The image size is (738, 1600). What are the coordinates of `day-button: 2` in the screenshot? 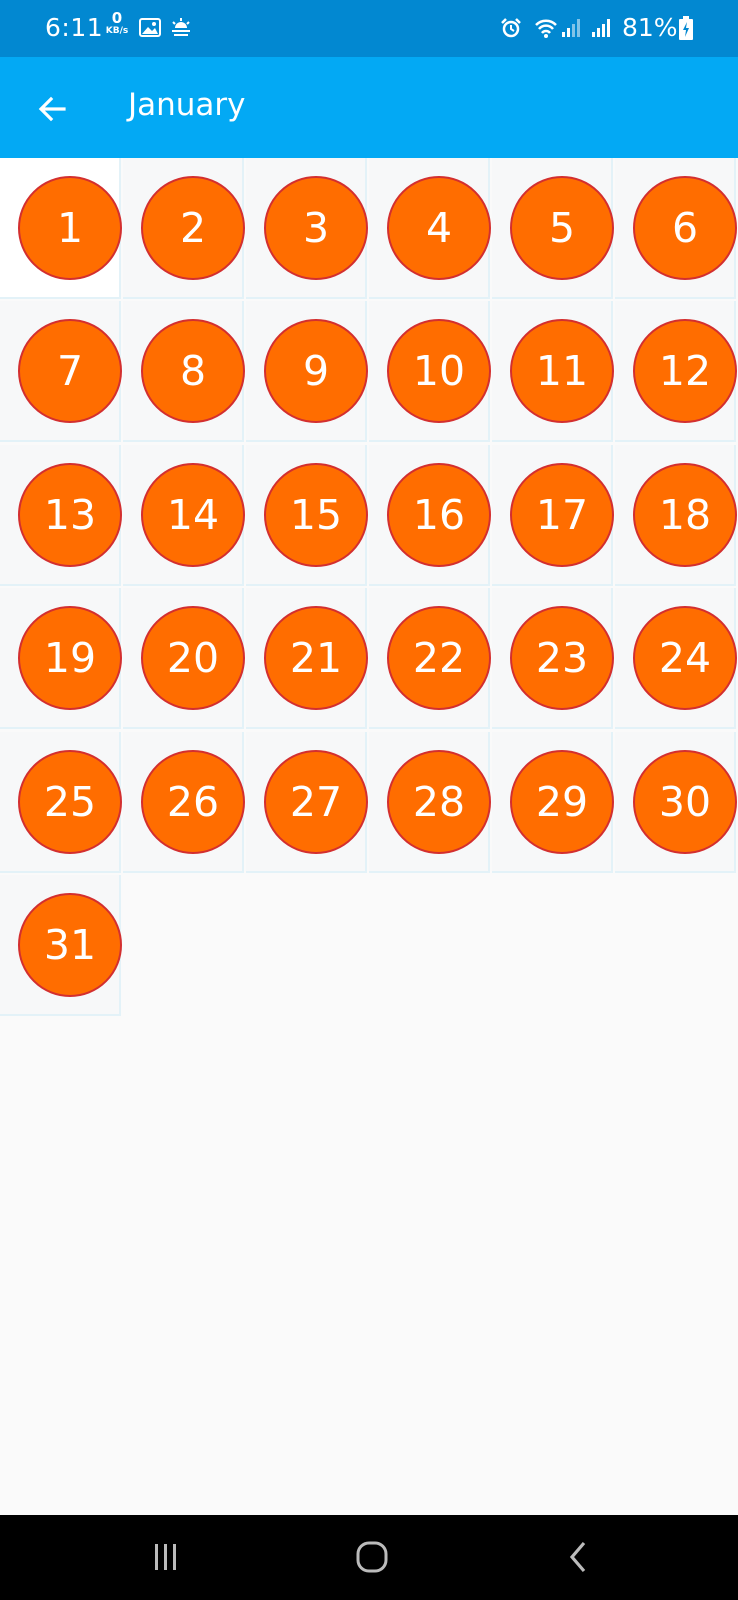 It's located at (193, 228).